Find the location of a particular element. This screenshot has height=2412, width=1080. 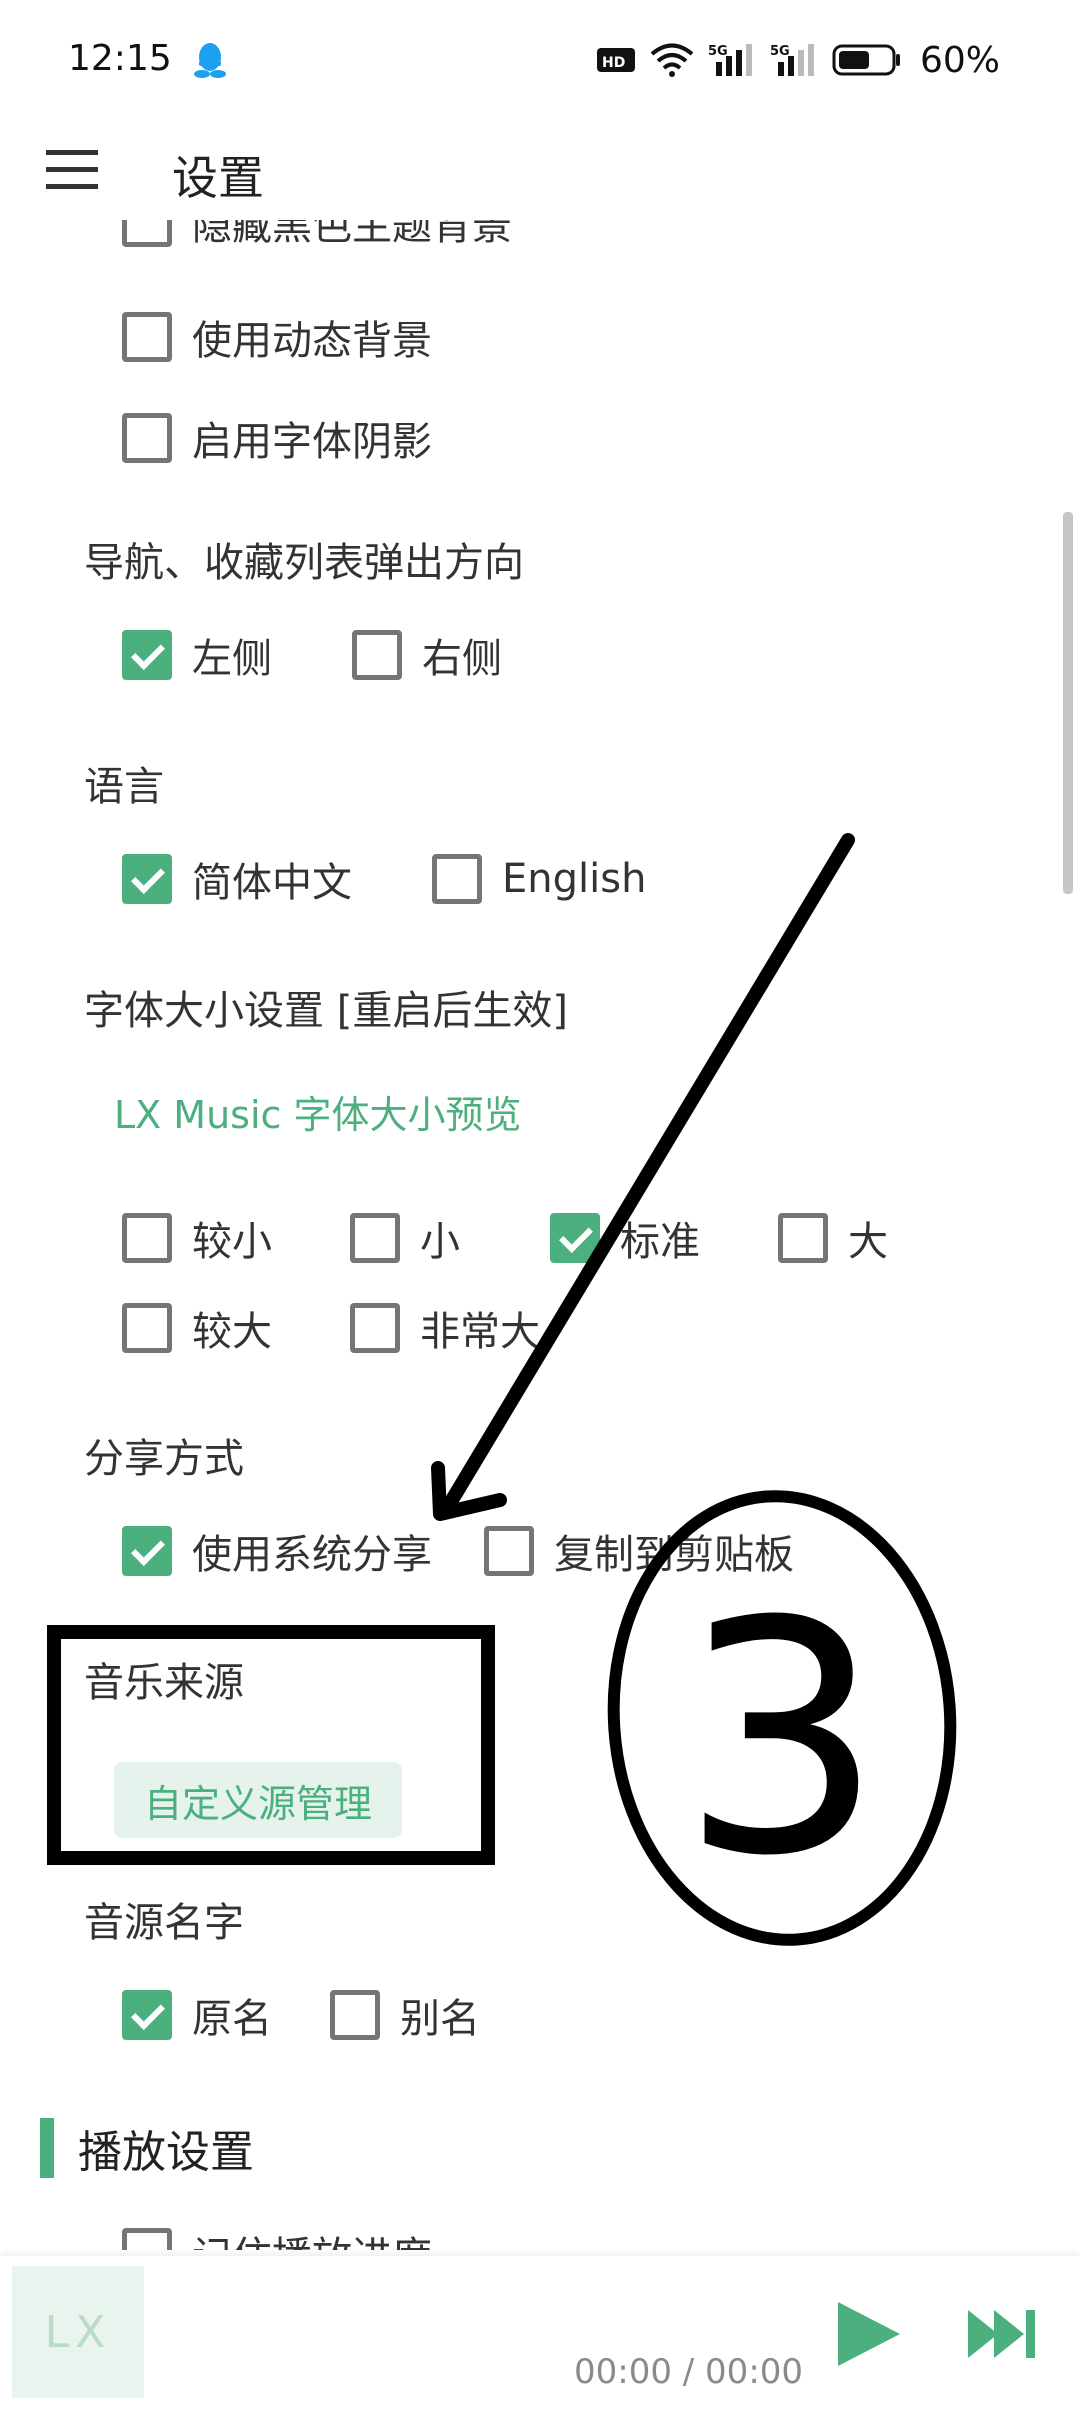

setting-remember-progress: 记住播放进度 is located at coordinates (297, 2237).